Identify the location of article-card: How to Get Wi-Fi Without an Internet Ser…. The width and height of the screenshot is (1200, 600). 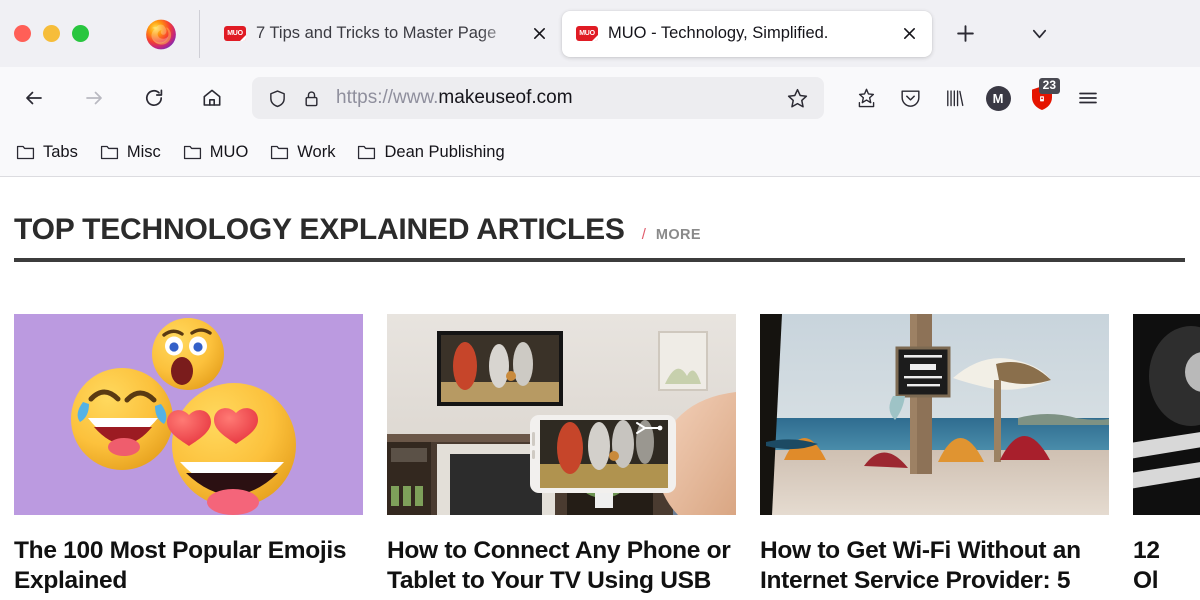
(934, 455).